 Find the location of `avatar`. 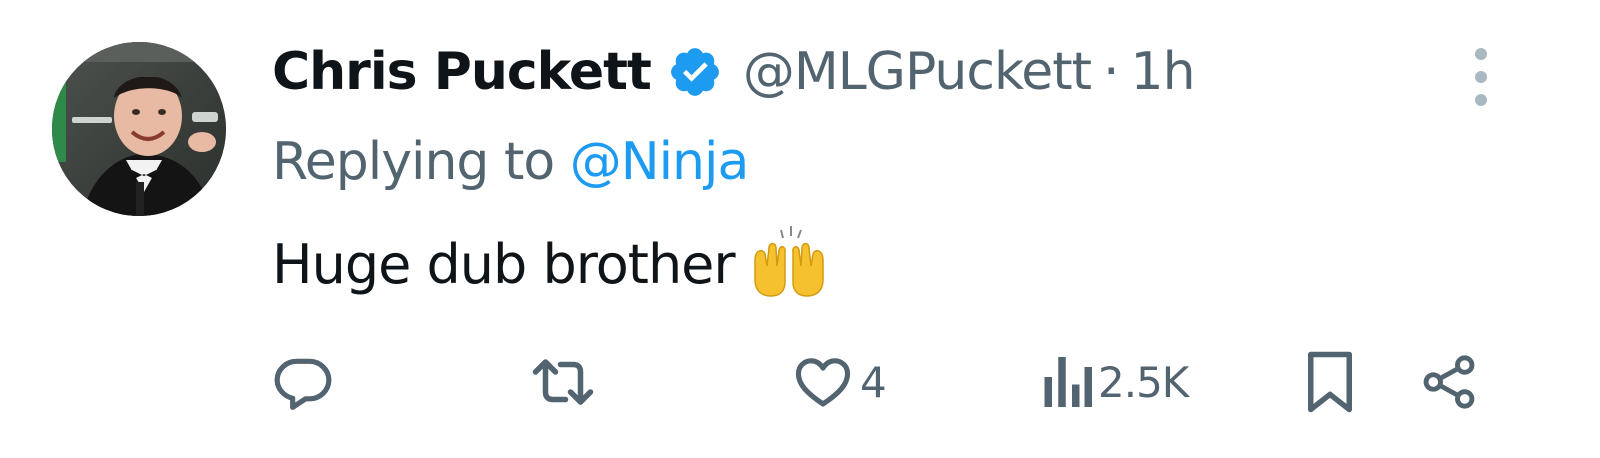

avatar is located at coordinates (139, 129).